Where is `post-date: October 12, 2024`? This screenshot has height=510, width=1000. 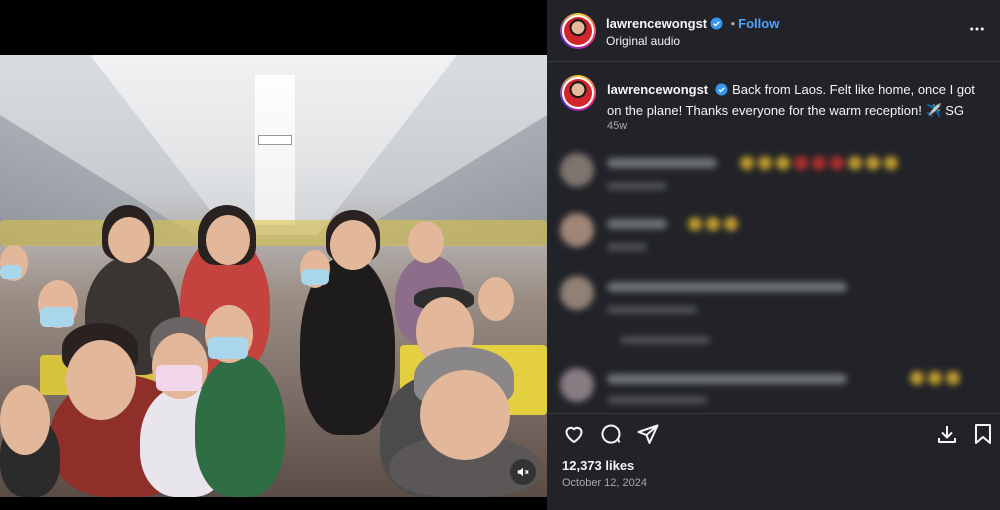 post-date: October 12, 2024 is located at coordinates (605, 483).